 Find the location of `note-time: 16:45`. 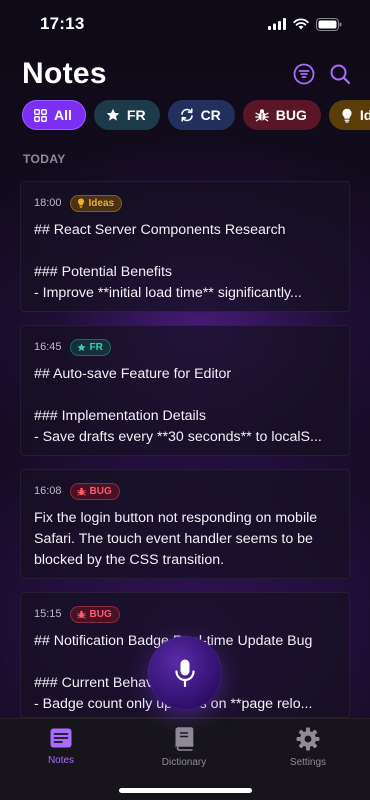

note-time: 16:45 is located at coordinates (48, 347).